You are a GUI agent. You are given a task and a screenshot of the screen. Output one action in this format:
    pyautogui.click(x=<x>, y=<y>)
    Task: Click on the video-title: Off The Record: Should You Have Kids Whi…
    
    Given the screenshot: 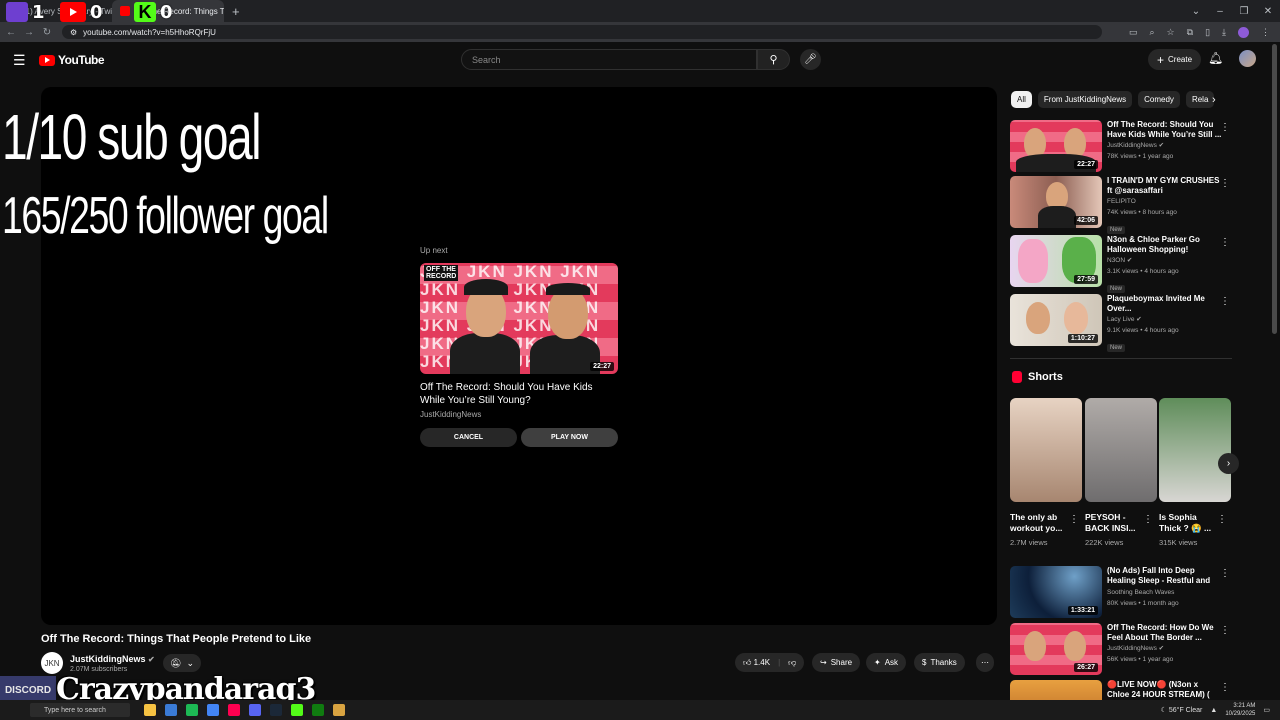 What is the action you would take?
    pyautogui.click(x=1164, y=130)
    